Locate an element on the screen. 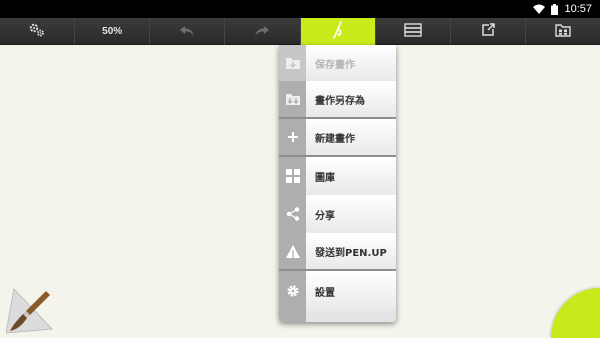 The height and width of the screenshot is (338, 600). gallery-folder-button is located at coordinates (563, 31).